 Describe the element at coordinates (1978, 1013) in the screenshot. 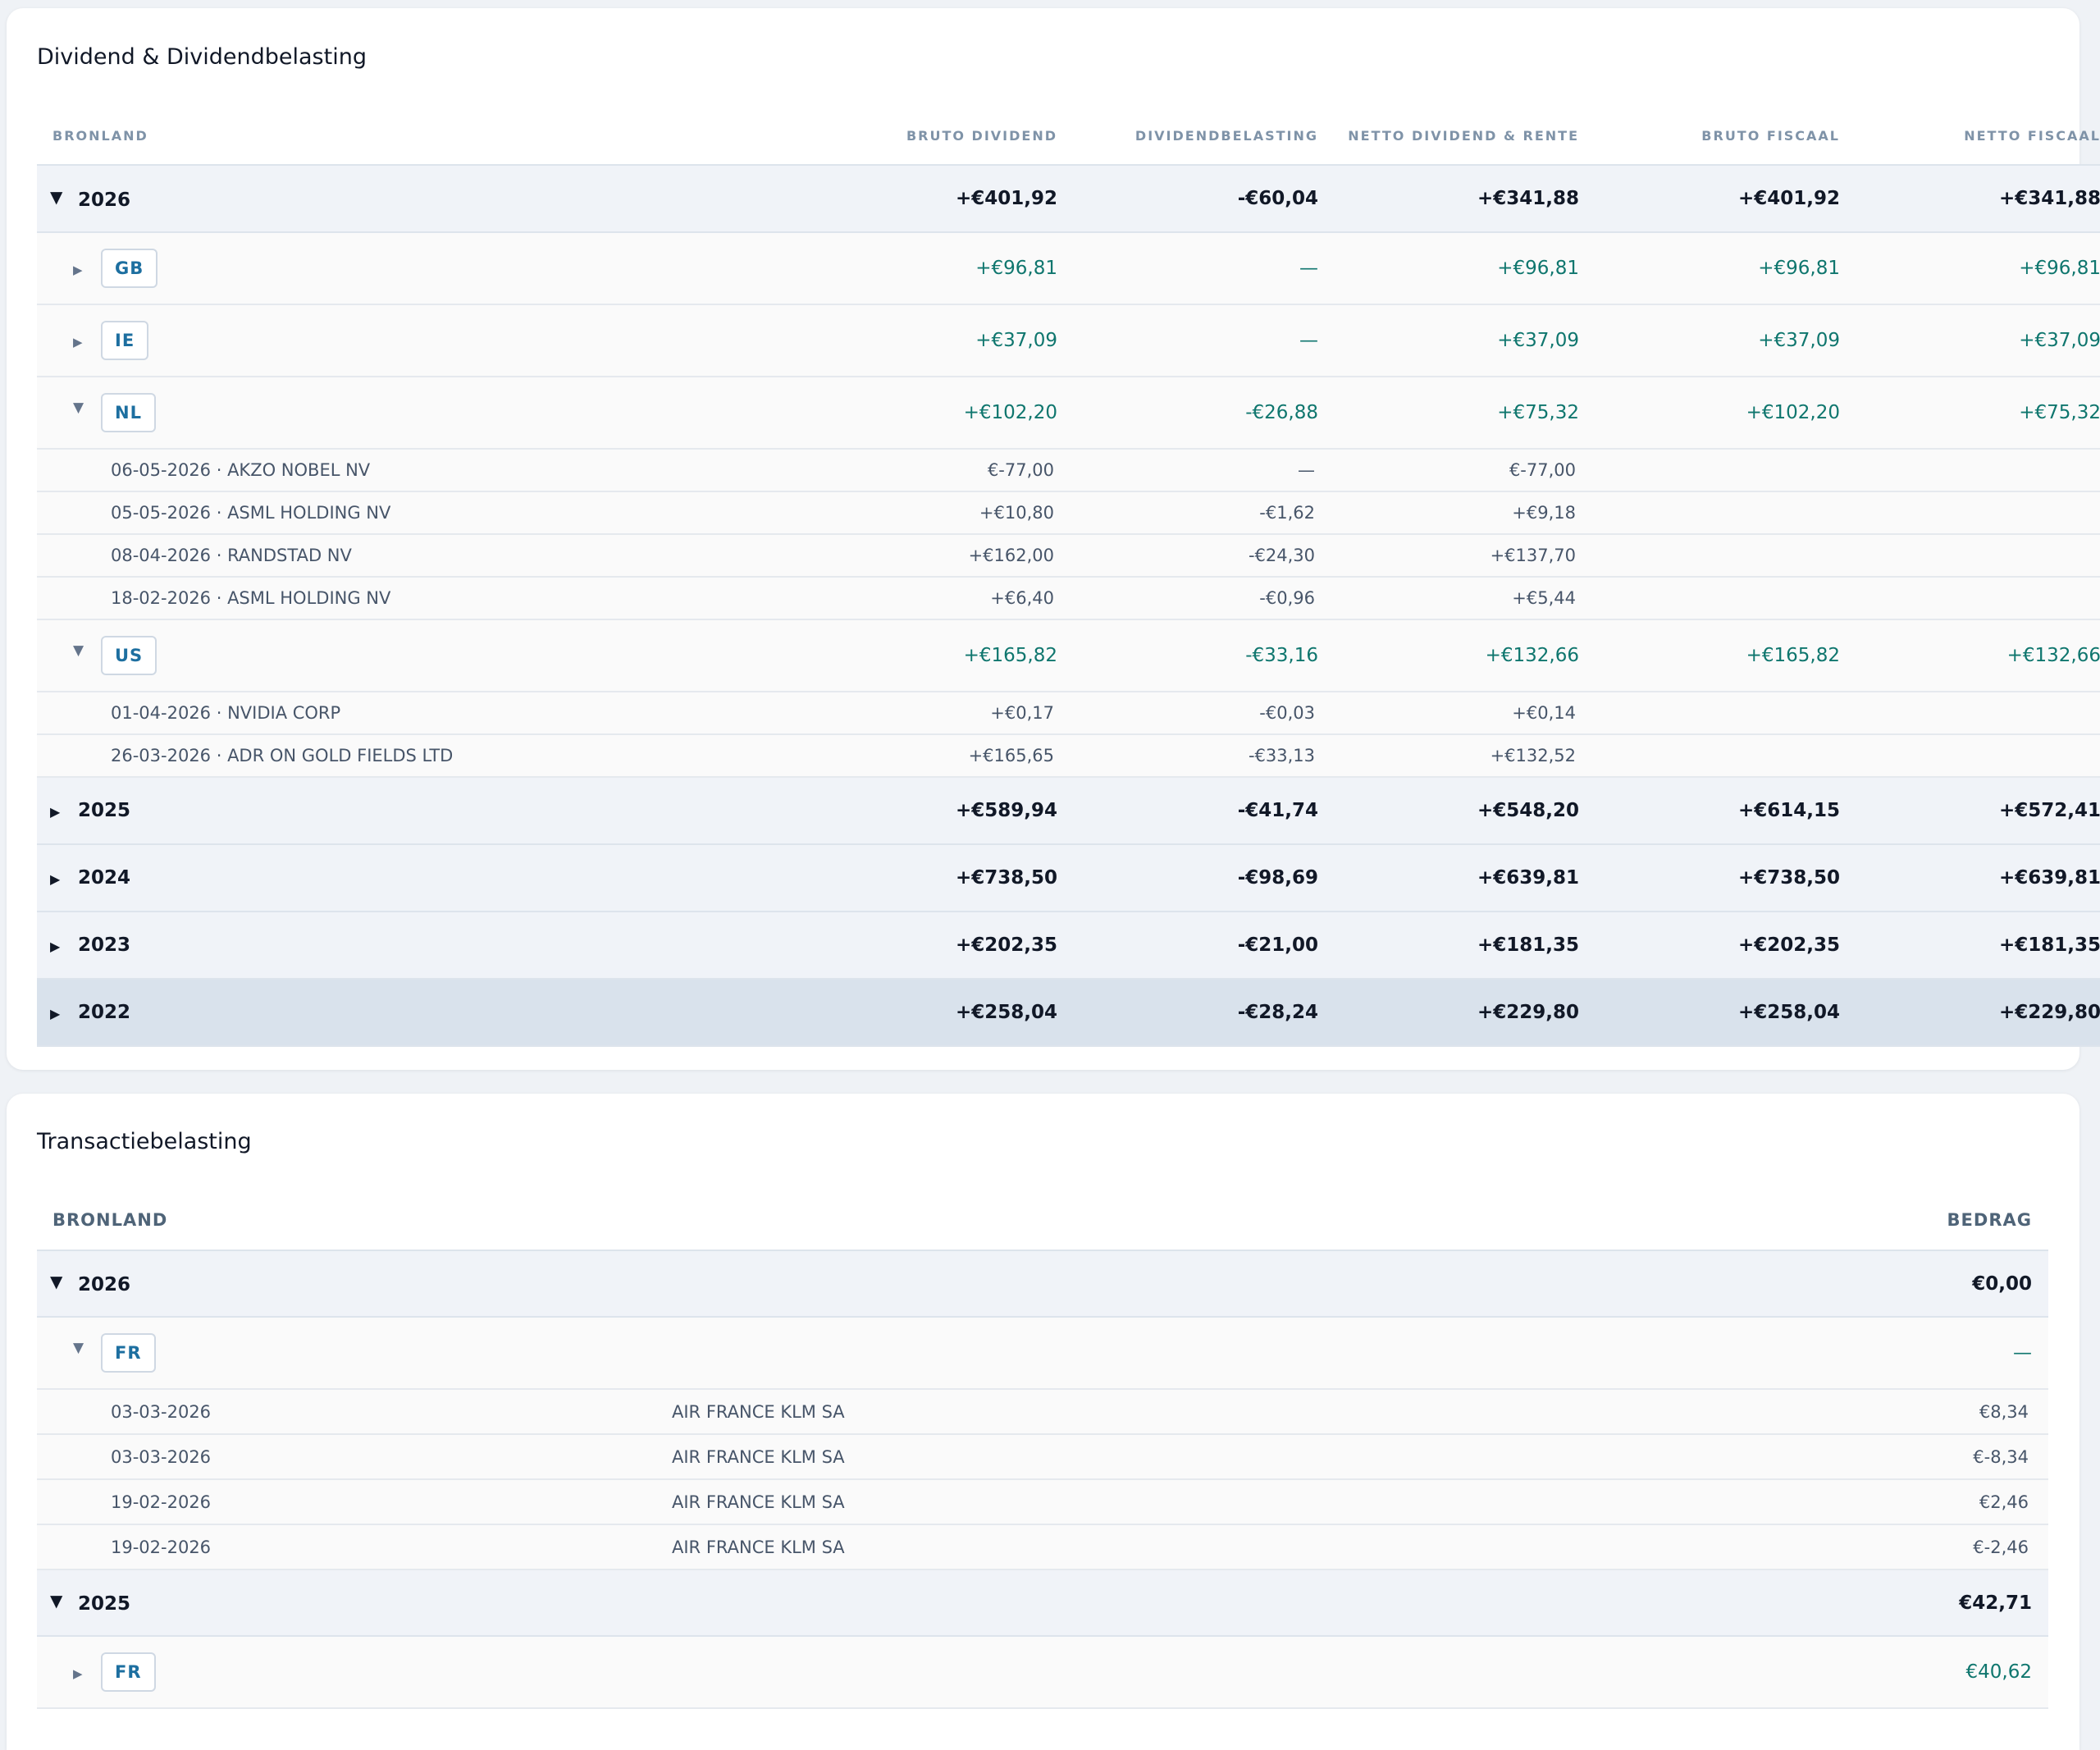

I see `netto-fiscaal-cell: +€229,80` at that location.